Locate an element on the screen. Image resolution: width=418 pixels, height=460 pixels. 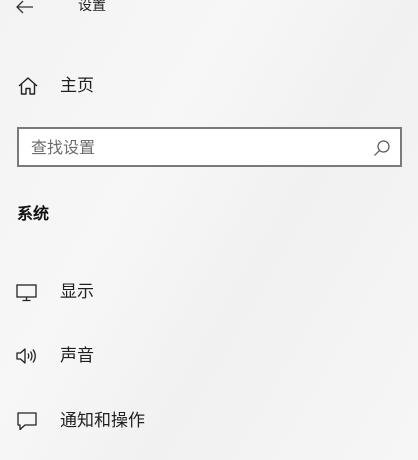
nav-item-label: 声音 is located at coordinates (77, 356).